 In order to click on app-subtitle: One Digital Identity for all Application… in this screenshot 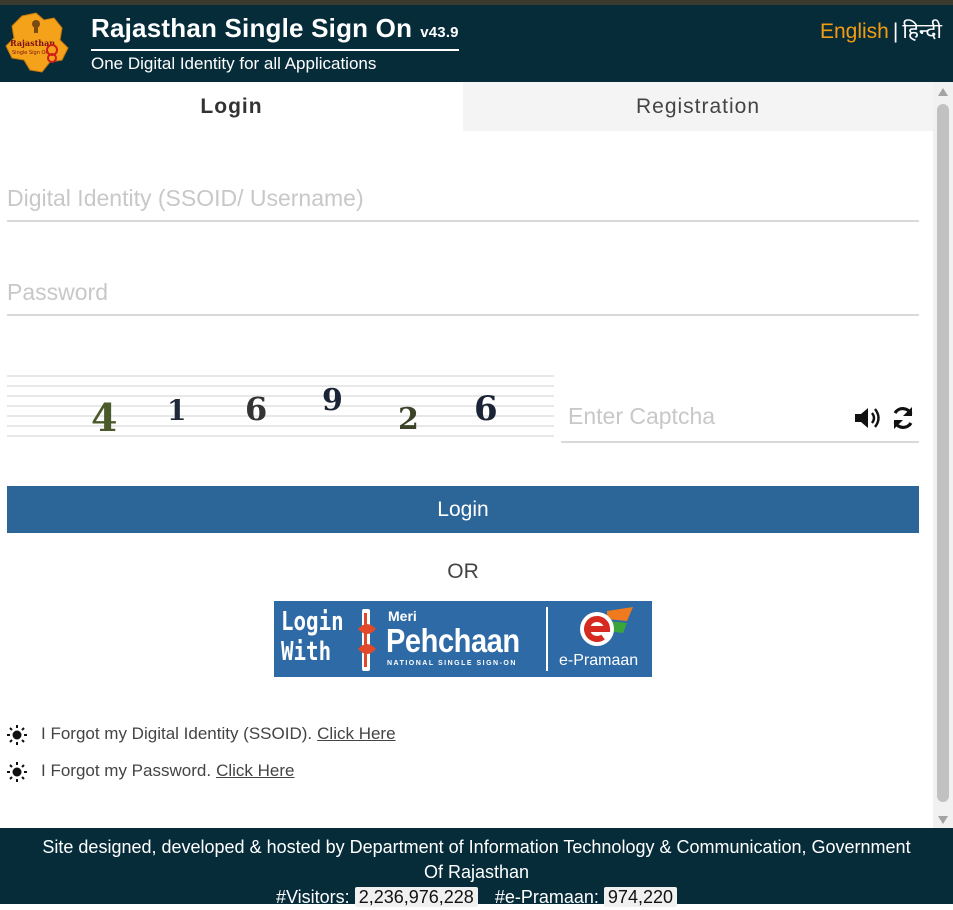, I will do `click(234, 63)`.